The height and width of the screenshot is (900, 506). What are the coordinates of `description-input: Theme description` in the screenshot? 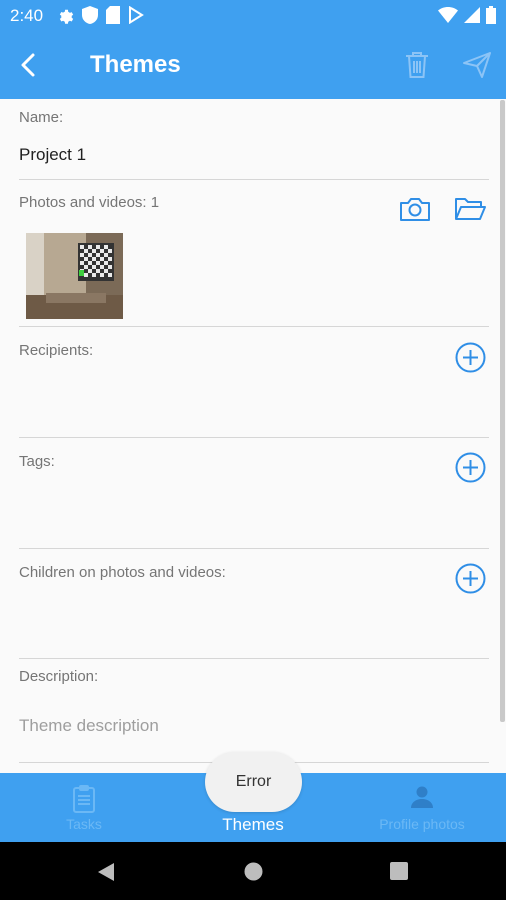 It's located at (89, 726).